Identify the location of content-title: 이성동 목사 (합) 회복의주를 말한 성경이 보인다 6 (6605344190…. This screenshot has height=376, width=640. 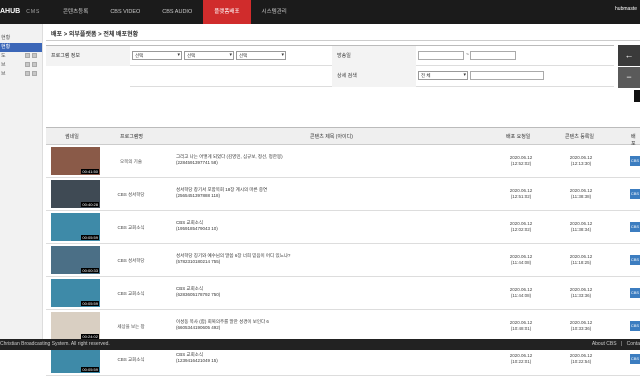
(336, 325).